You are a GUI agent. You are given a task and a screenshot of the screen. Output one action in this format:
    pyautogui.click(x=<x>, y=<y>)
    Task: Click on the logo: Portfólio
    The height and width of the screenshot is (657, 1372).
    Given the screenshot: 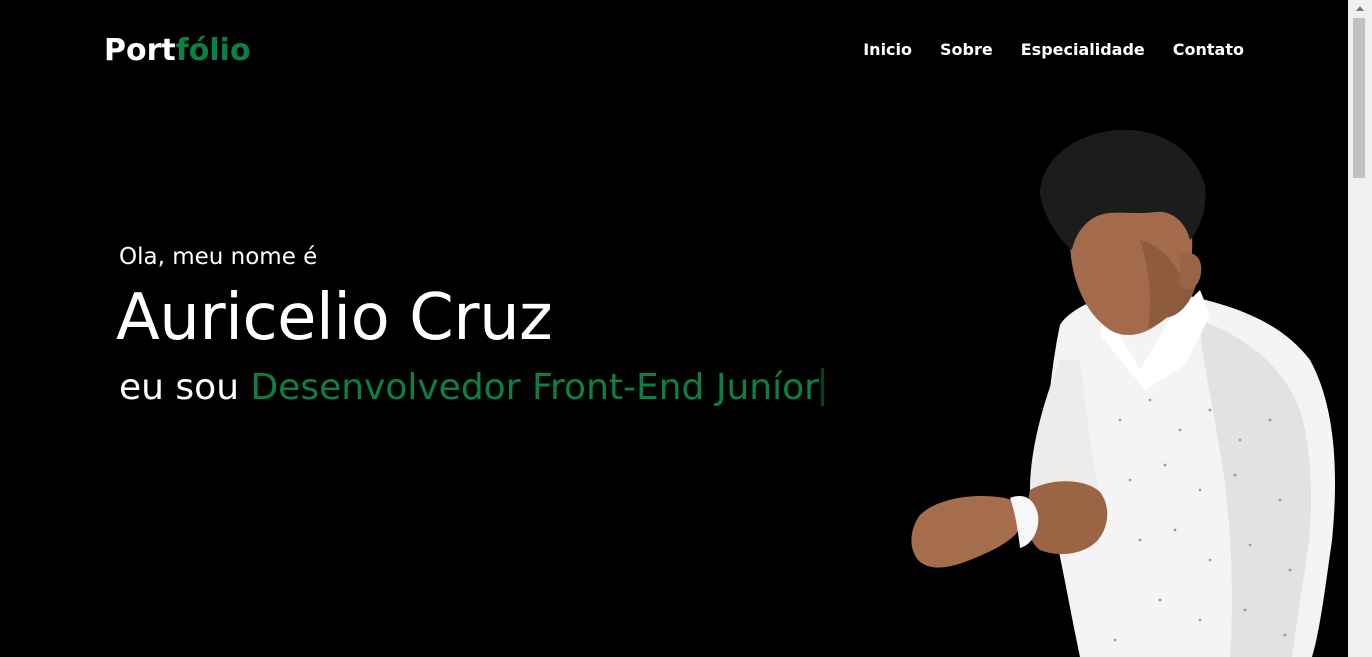 What is the action you would take?
    pyautogui.click(x=177, y=51)
    